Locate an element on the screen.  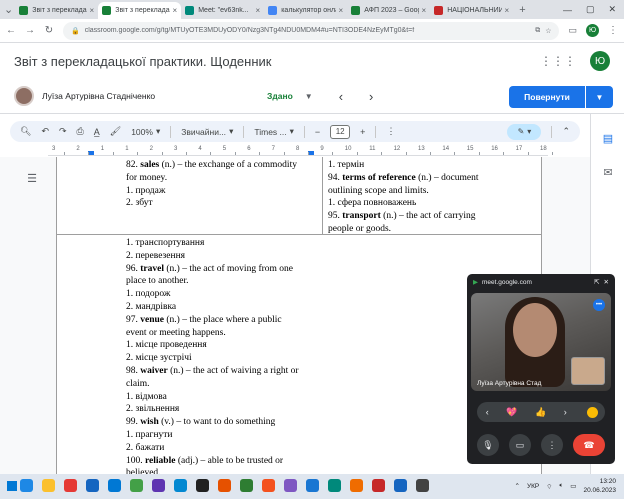
minimize-icon: — is located at coordinates (567, 10).